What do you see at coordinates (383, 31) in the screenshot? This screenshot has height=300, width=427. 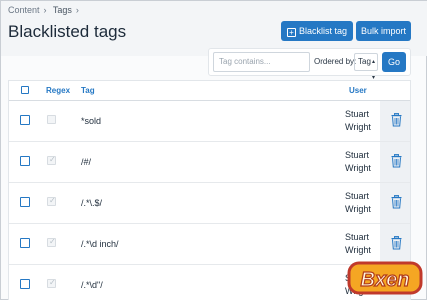 I see `bulk-import-button: Bulk import` at bounding box center [383, 31].